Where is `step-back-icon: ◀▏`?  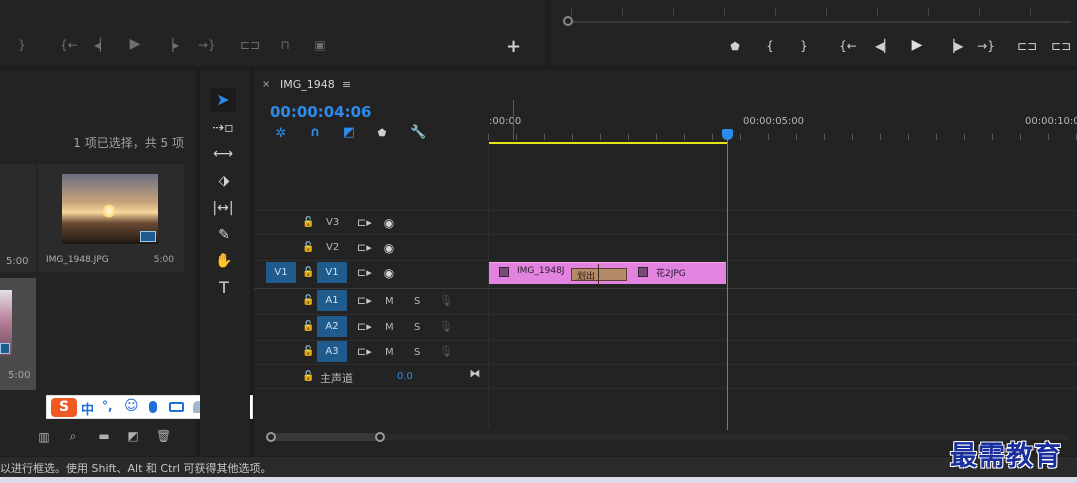
step-back-icon: ◀▏ is located at coordinates (884, 46).